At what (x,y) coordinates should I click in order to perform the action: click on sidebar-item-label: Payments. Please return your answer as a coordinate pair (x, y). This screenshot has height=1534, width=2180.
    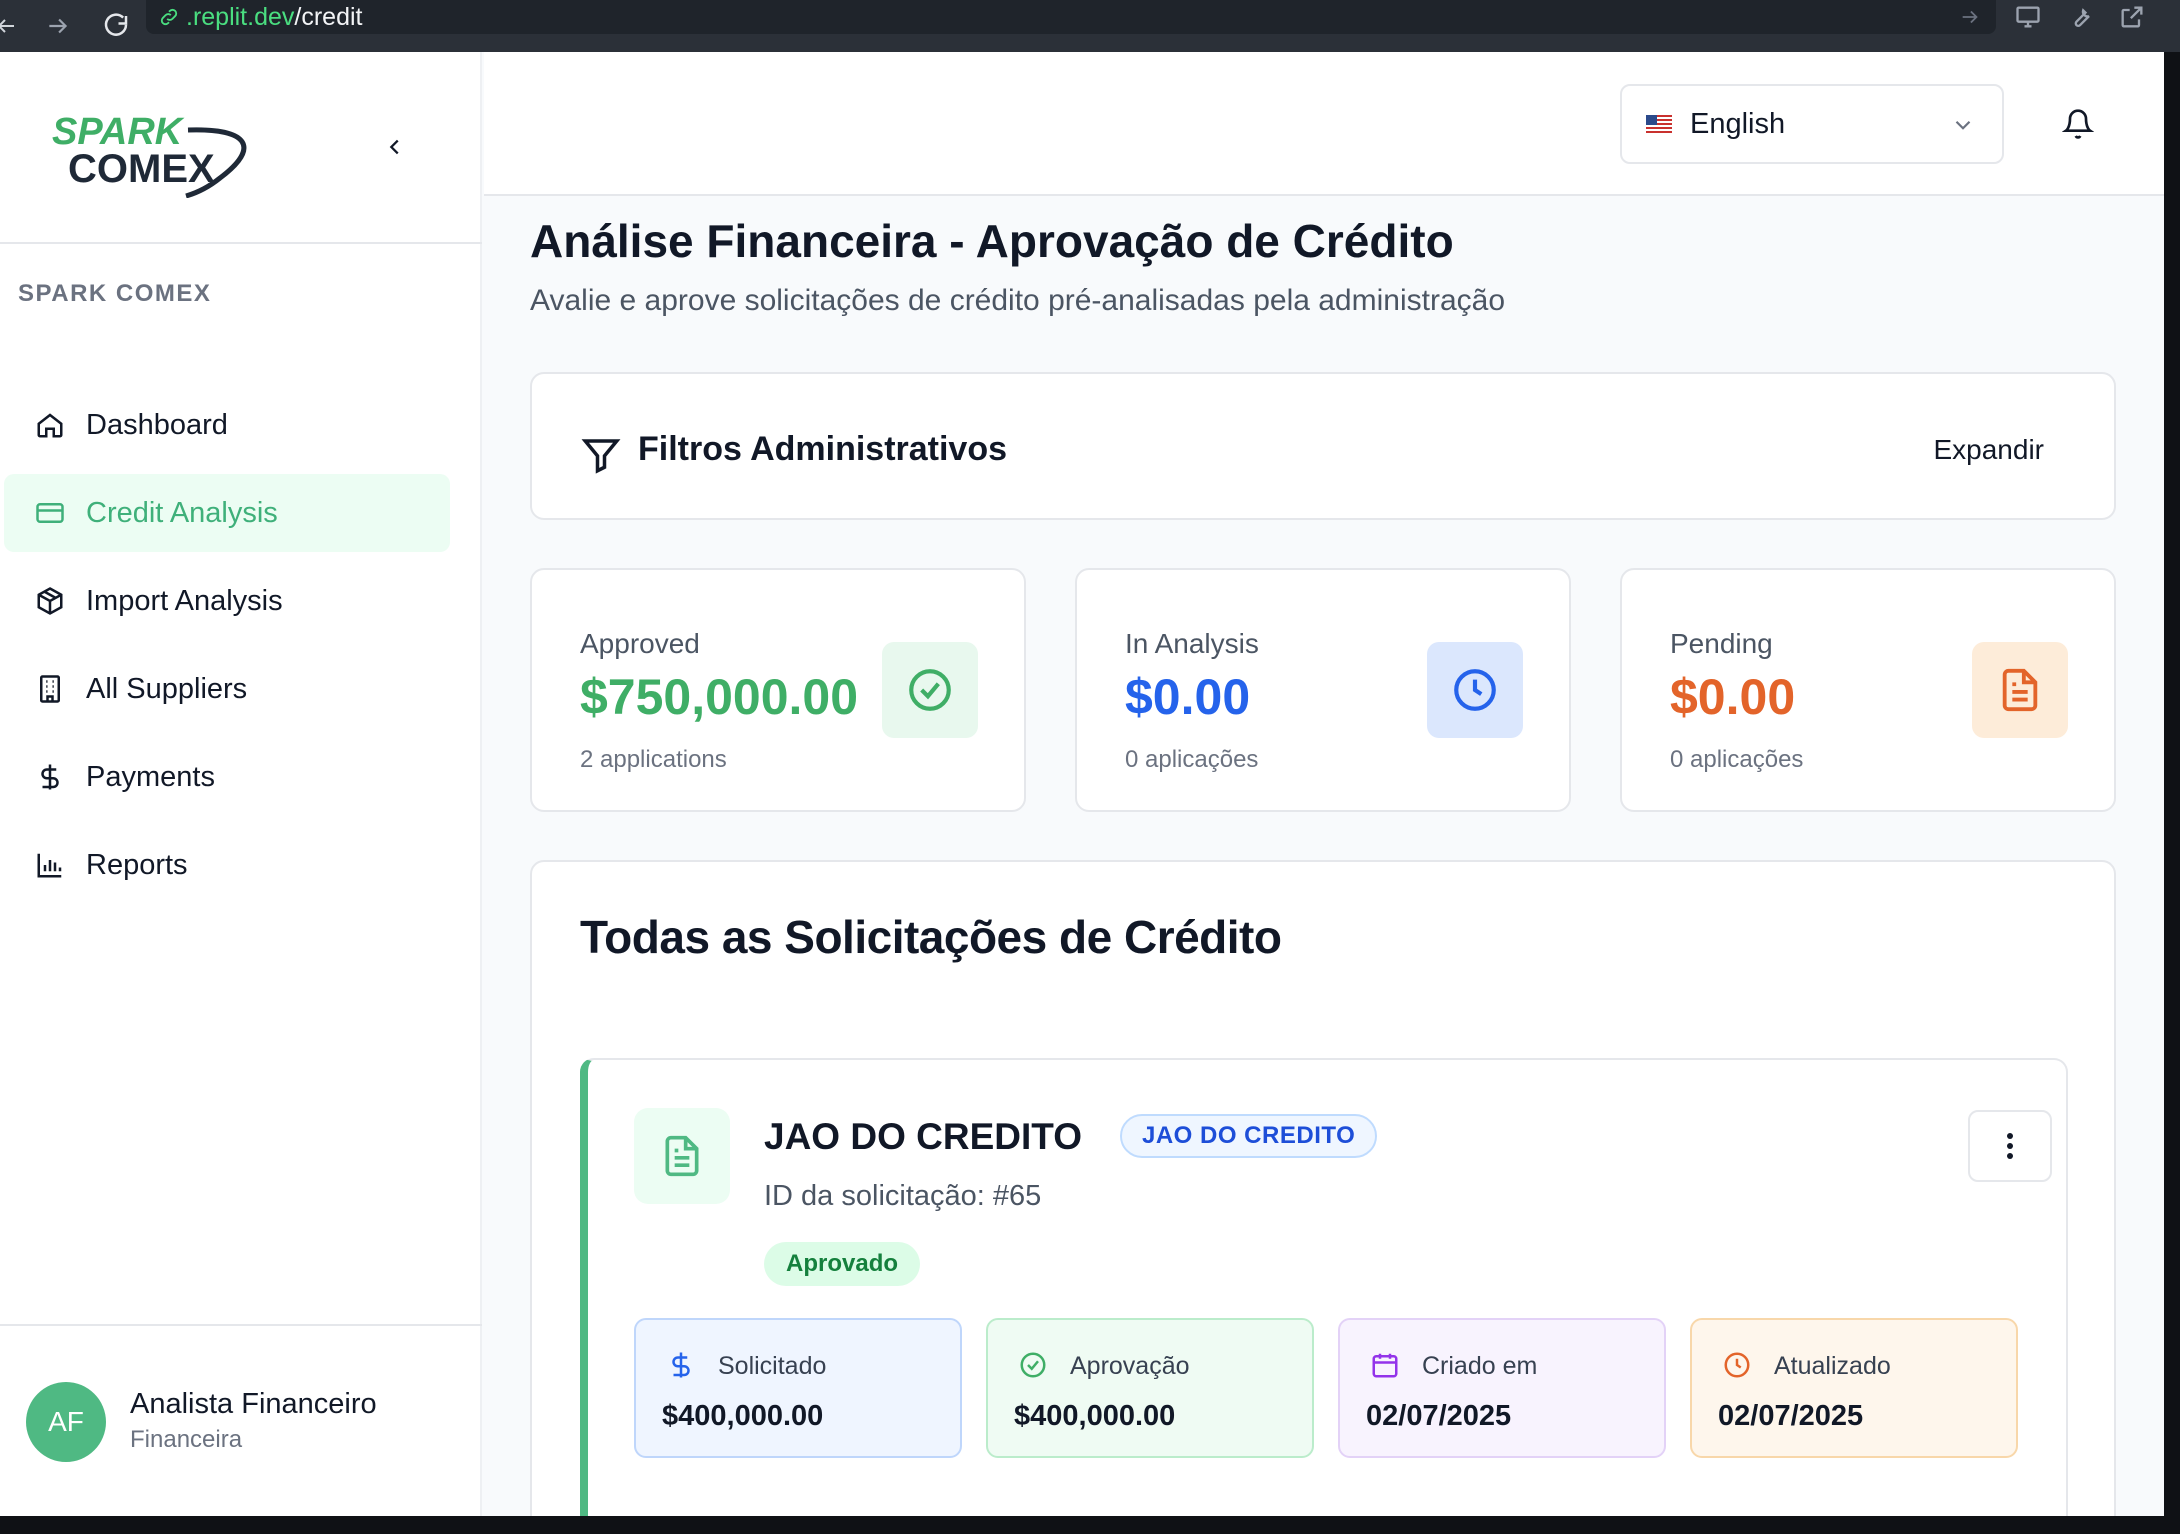
    Looking at the image, I should click on (150, 776).